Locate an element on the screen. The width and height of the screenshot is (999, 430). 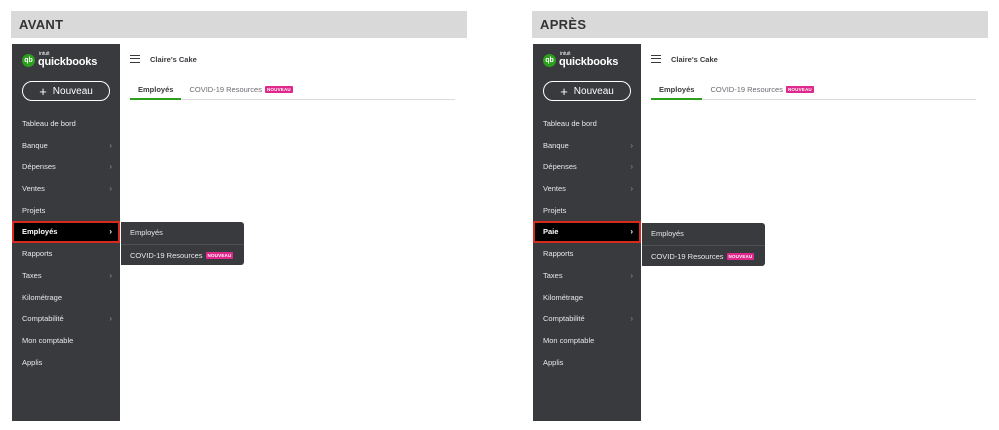
employees-flyout-menu: Employés COVID-19 Resources NOUVEAU is located at coordinates (182, 243).